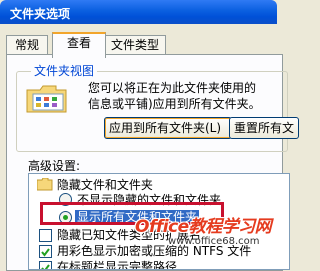  Describe the element at coordinates (54, 166) in the screenshot. I see `advanced-settings-label: 高级设置:` at that location.